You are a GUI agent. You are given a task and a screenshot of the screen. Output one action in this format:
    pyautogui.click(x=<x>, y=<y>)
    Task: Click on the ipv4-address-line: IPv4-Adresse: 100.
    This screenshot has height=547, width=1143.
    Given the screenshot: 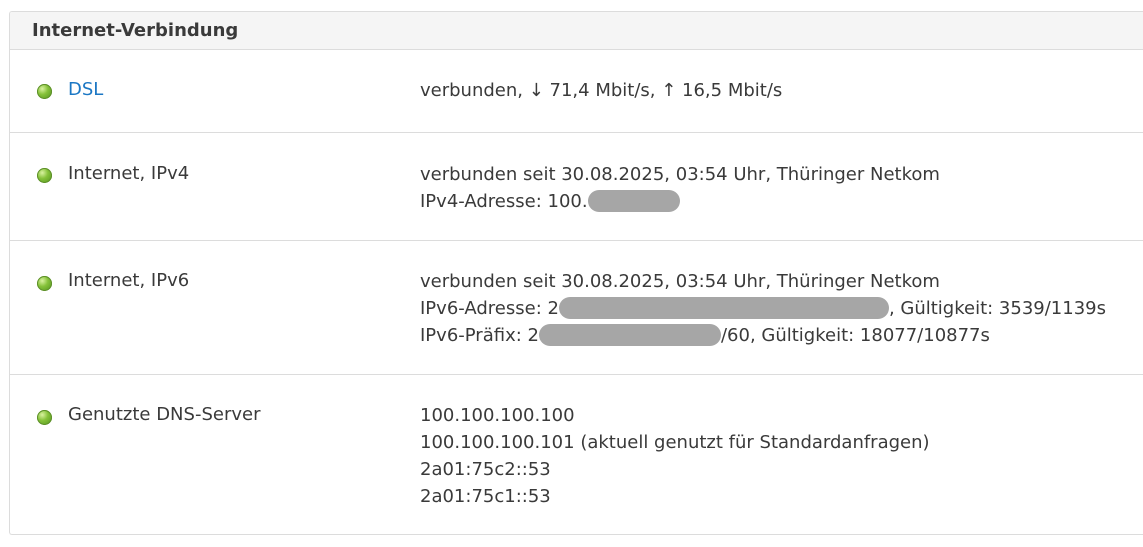 What is the action you would take?
    pyautogui.click(x=680, y=201)
    